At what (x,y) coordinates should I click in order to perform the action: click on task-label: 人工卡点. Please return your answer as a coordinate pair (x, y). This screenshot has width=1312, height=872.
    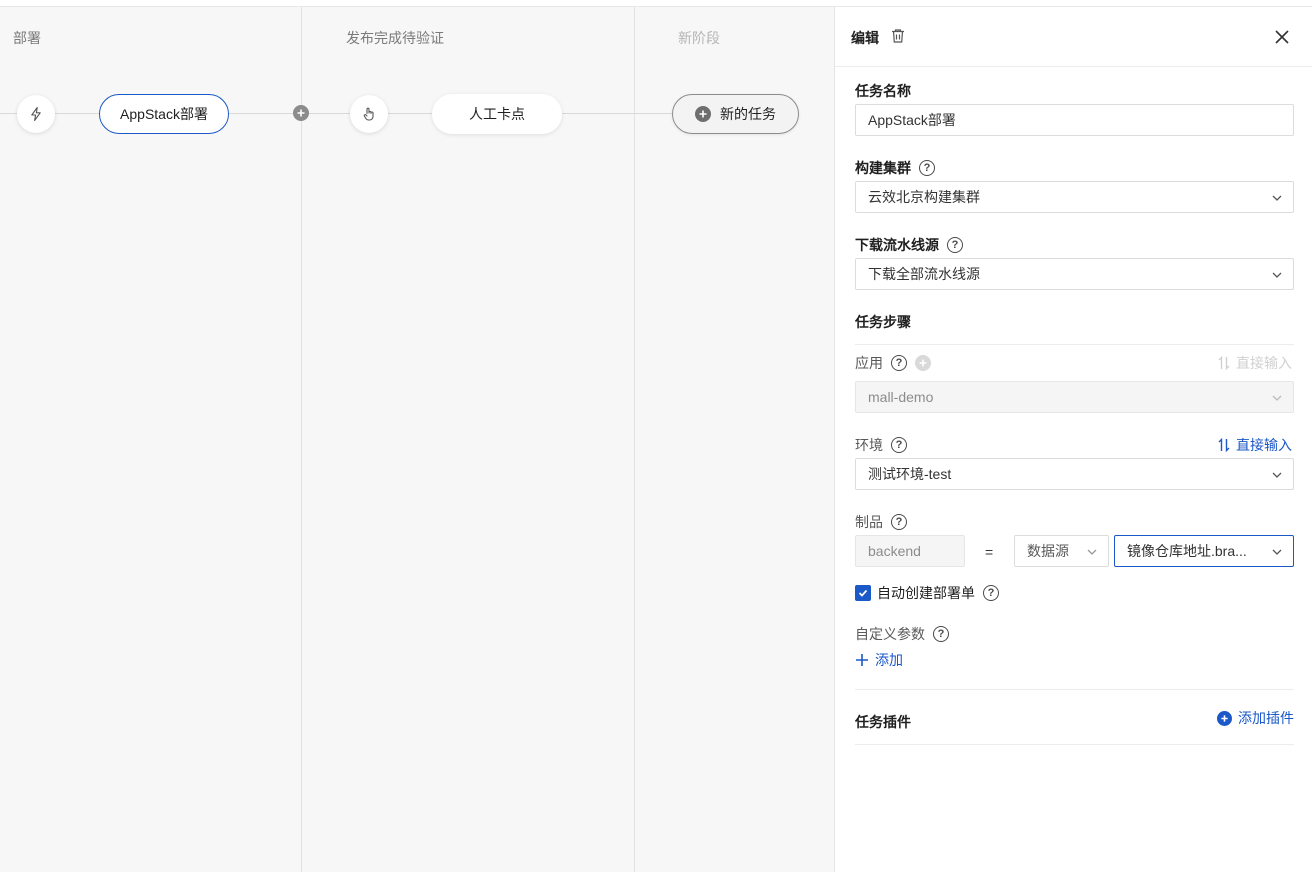
    Looking at the image, I should click on (497, 114).